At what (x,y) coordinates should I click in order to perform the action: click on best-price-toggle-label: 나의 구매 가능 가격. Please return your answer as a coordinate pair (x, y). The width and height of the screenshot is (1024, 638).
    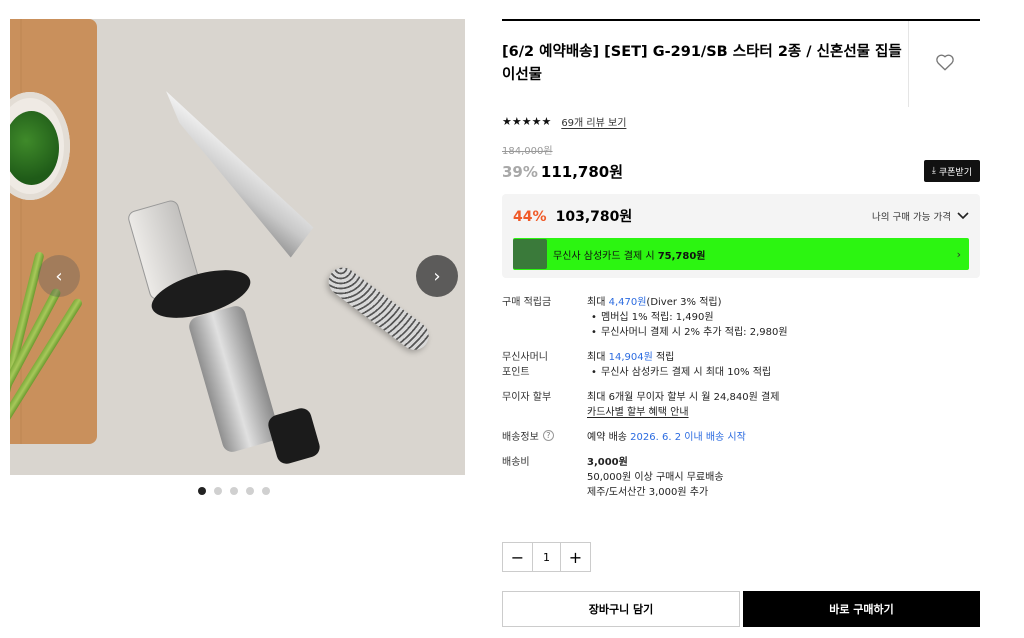
    Looking at the image, I should click on (911, 217).